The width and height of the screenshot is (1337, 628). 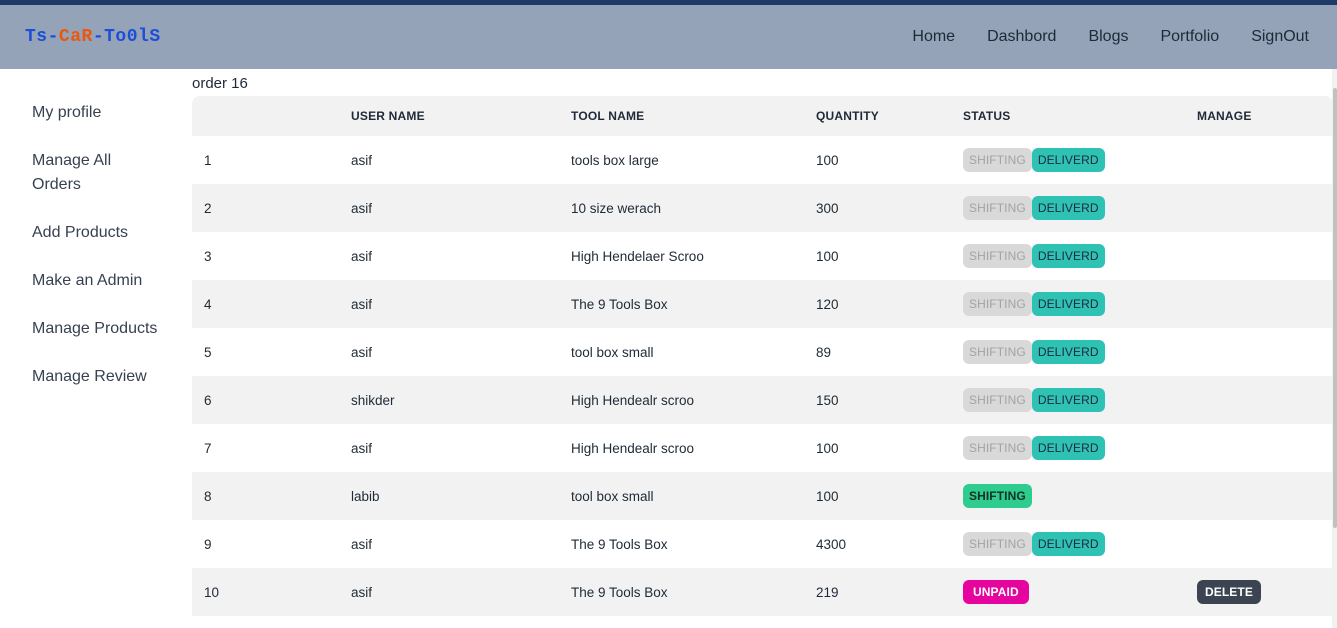 I want to click on shifting-button: SHIFTING, so click(x=997, y=496).